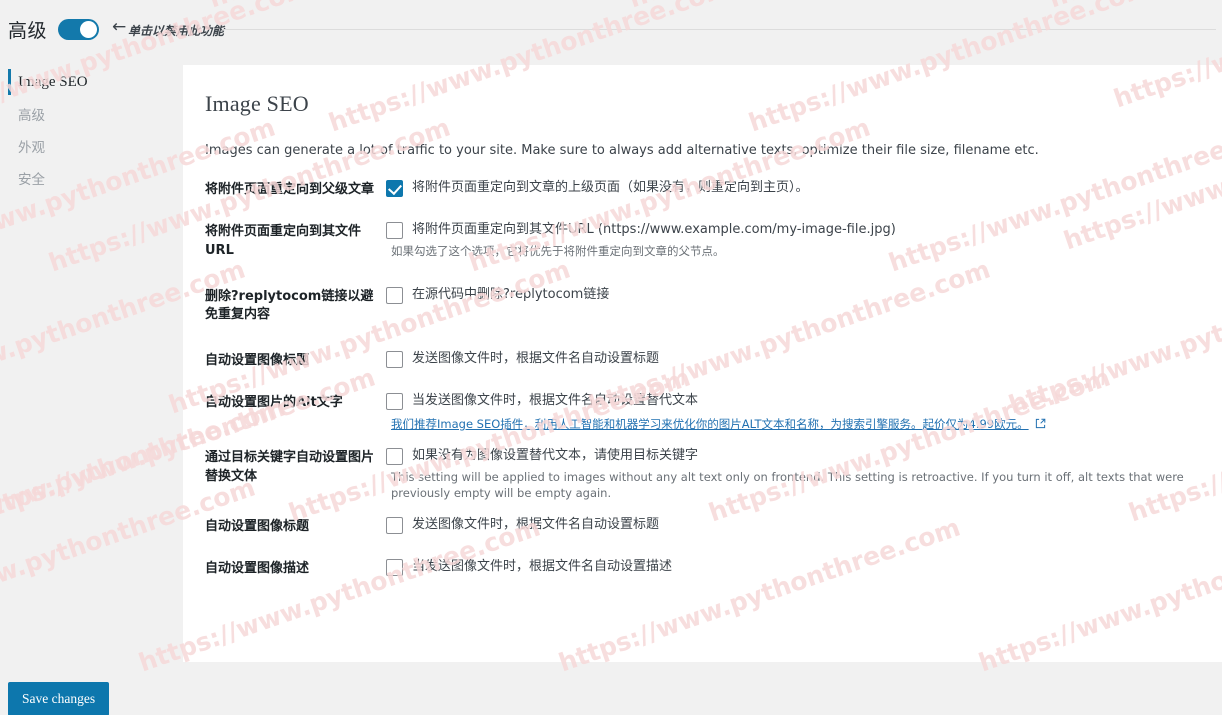  Describe the element at coordinates (119, 27) in the screenshot. I see `arrow-left-icon: ←` at that location.